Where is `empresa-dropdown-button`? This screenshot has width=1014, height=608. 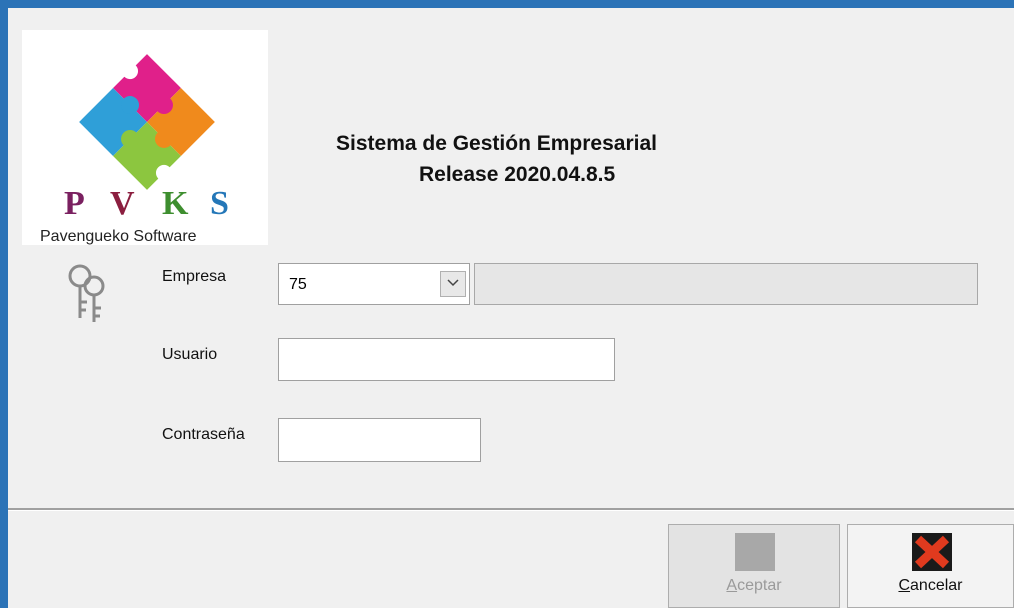 empresa-dropdown-button is located at coordinates (453, 284).